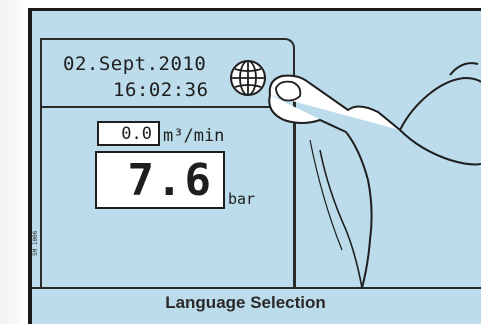  I want to click on time-display: 16:02:36, so click(161, 90).